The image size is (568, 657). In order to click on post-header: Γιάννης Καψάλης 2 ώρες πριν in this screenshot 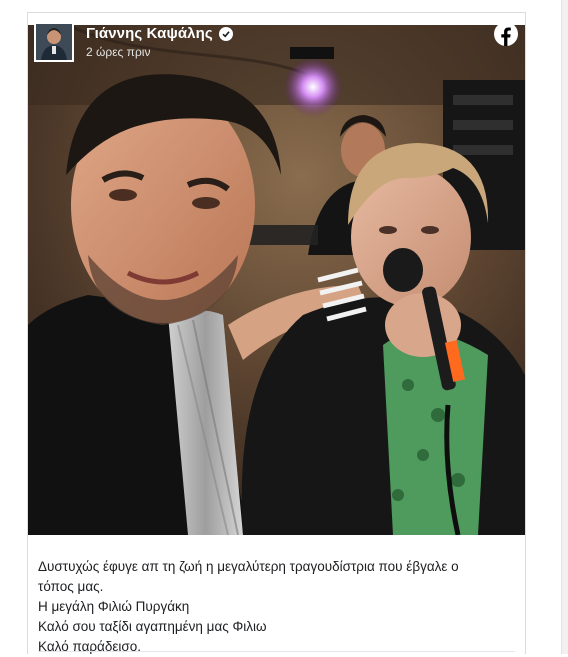, I will do `click(133, 42)`.